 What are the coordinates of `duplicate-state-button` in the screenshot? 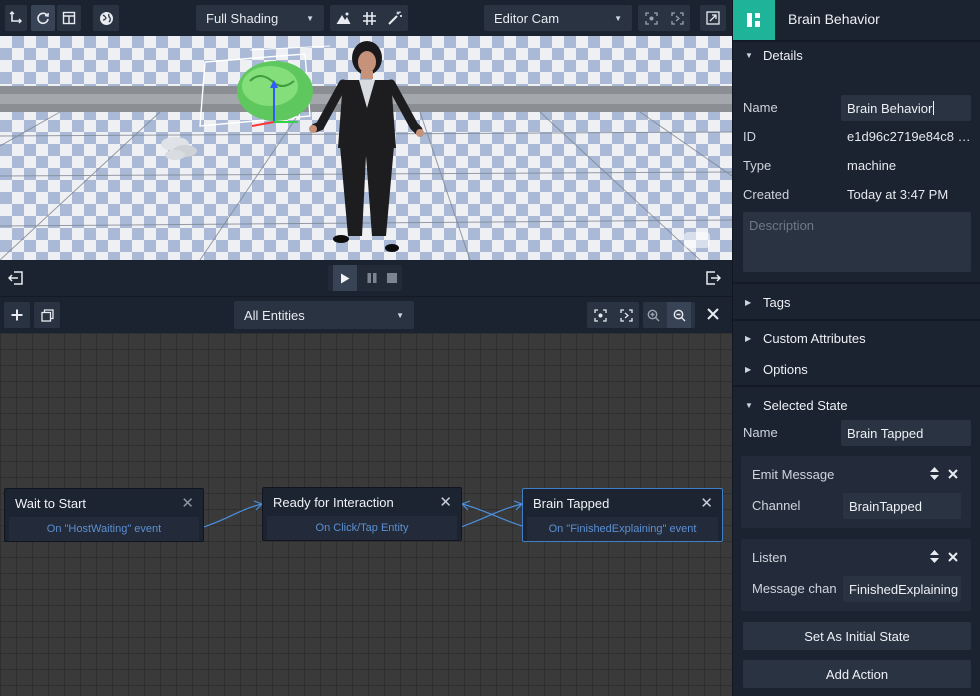 It's located at (47, 315).